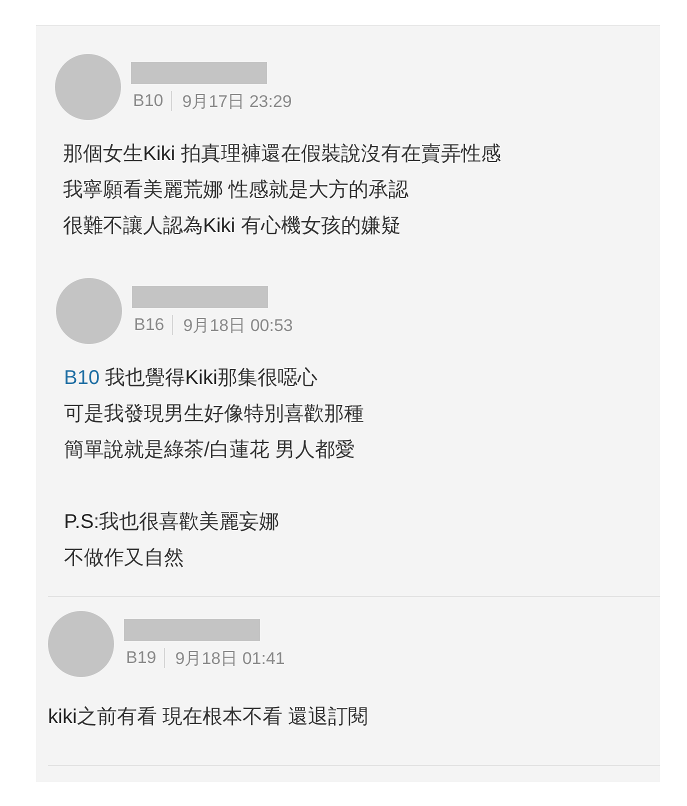 The width and height of the screenshot is (687, 806). I want to click on comment-text: kiki之前有看 現在根本不看 還退訂閱, so click(209, 717).